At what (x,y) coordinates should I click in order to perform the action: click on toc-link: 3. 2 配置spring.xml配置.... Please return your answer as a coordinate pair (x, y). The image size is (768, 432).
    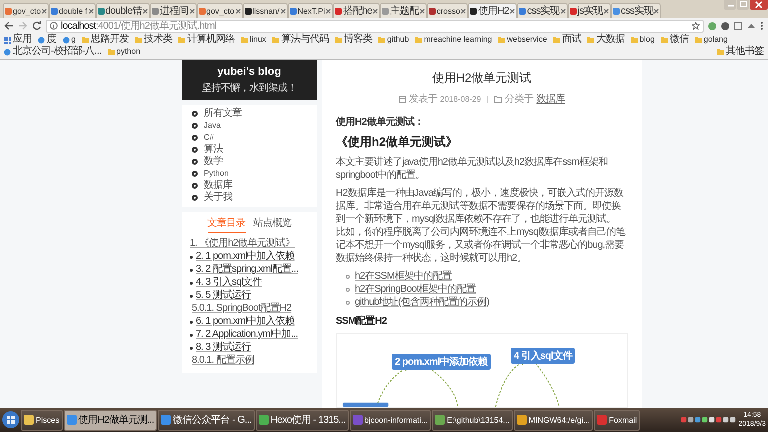
    Looking at the image, I should click on (247, 270).